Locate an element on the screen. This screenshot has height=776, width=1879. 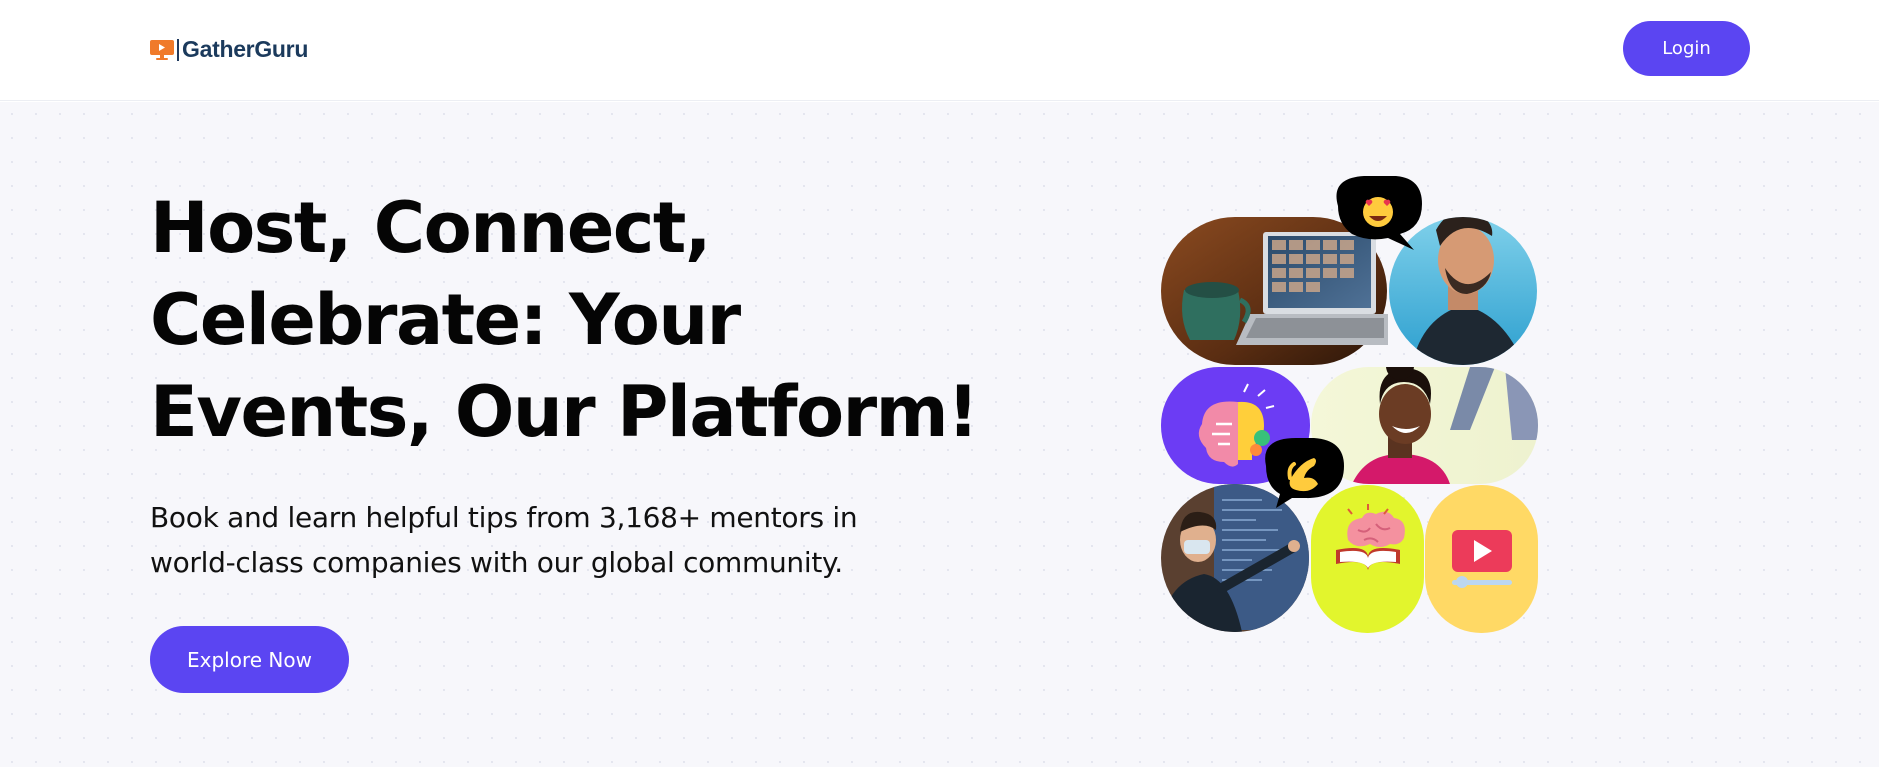
video-player-illustration is located at coordinates (1481, 559).